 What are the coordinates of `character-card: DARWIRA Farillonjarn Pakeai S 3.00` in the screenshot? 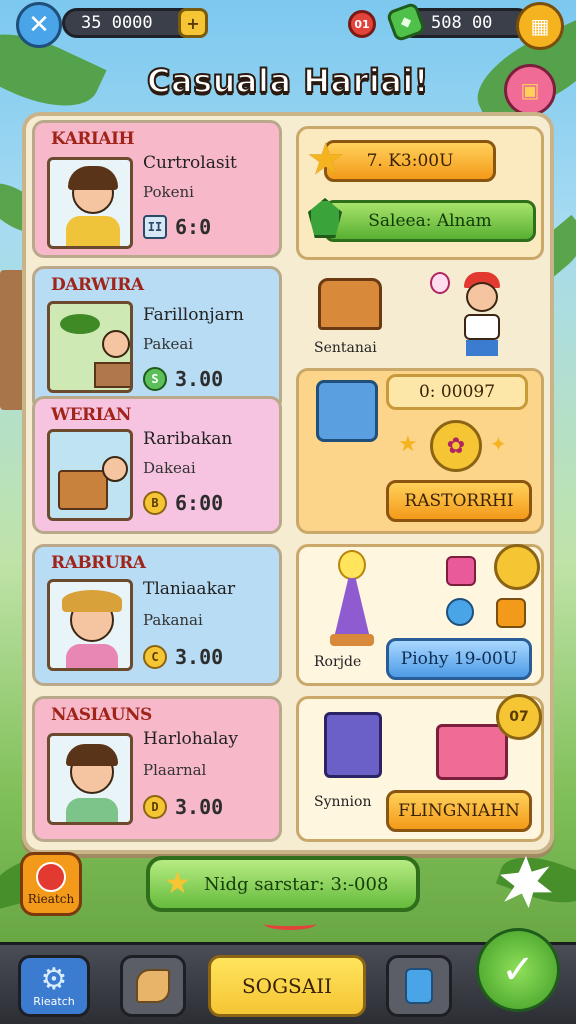 It's located at (157, 339).